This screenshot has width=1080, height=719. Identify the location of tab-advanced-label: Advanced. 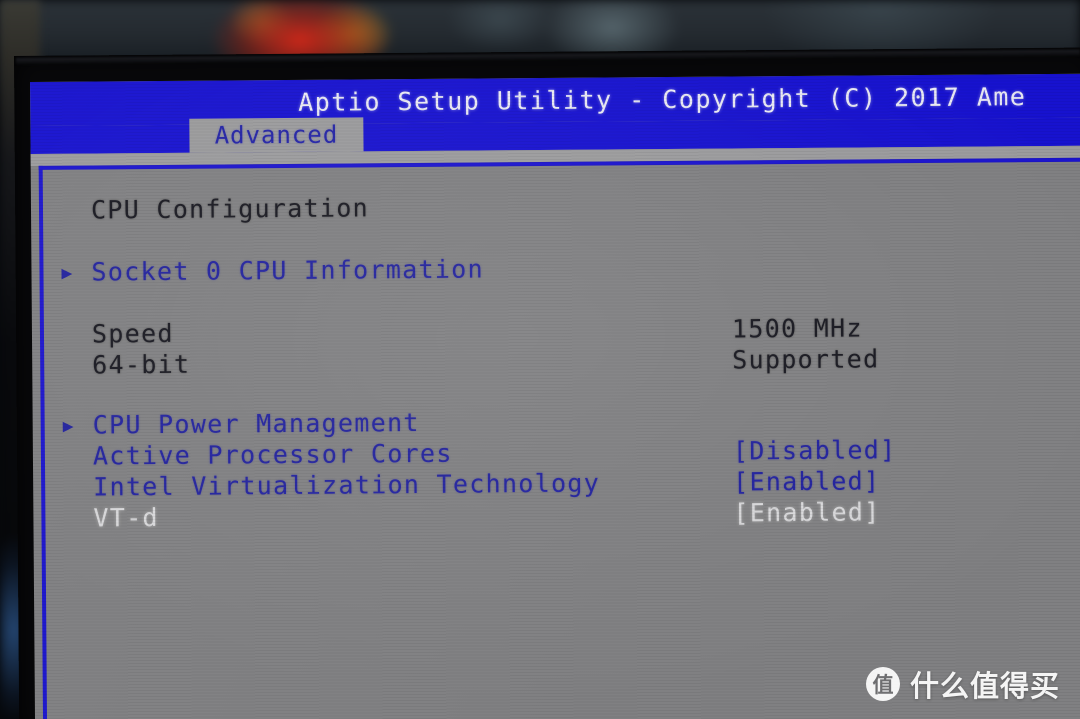
(276, 135).